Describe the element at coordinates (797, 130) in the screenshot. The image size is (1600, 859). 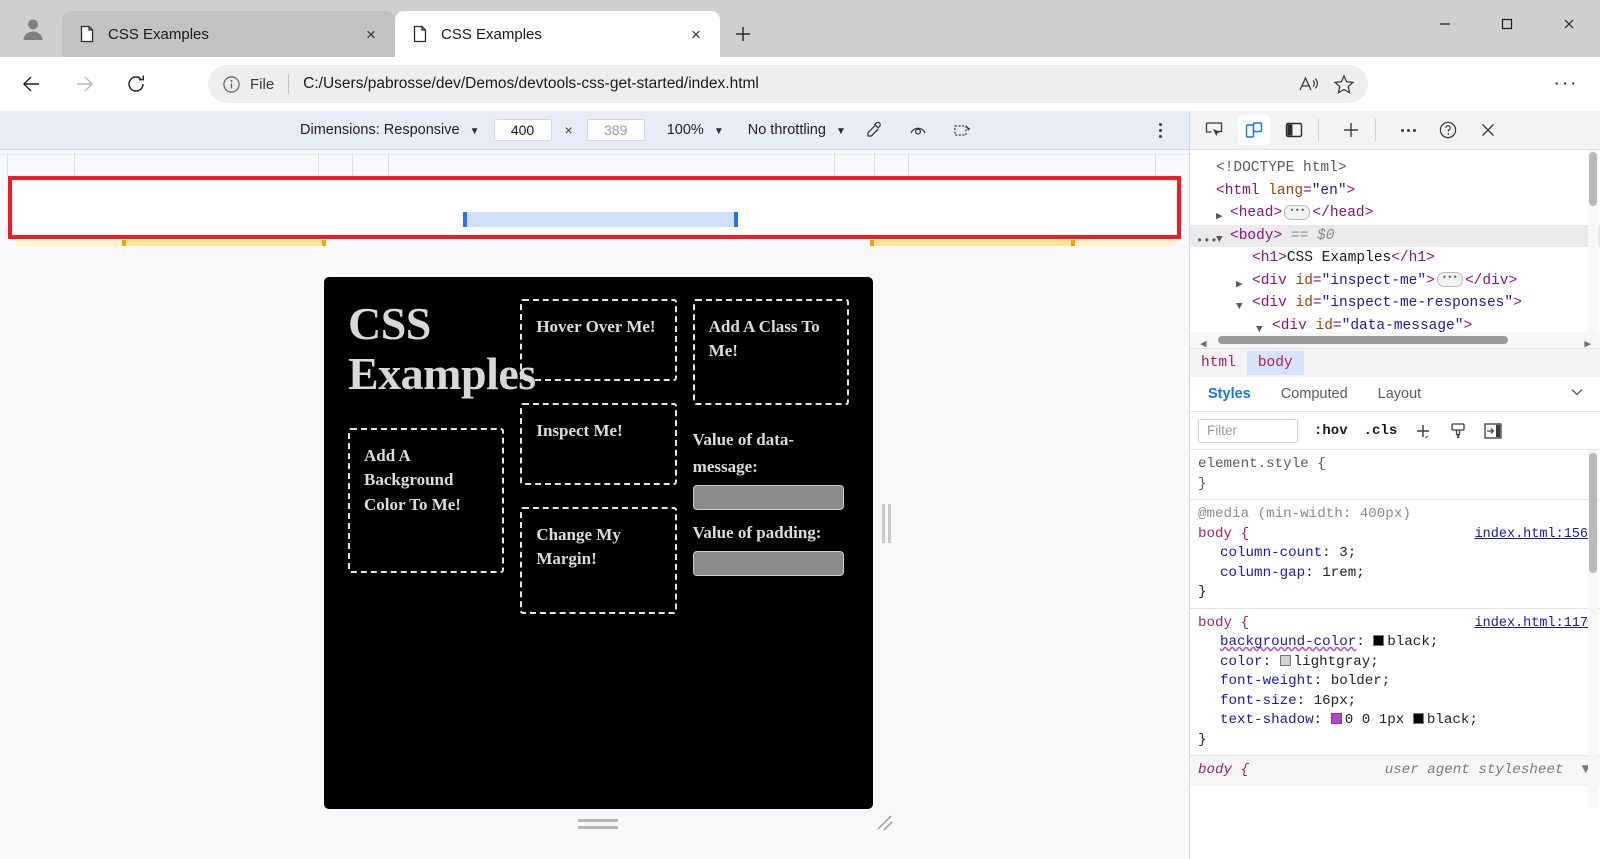
I see `throttling-dropdown: No throttling ▼` at that location.